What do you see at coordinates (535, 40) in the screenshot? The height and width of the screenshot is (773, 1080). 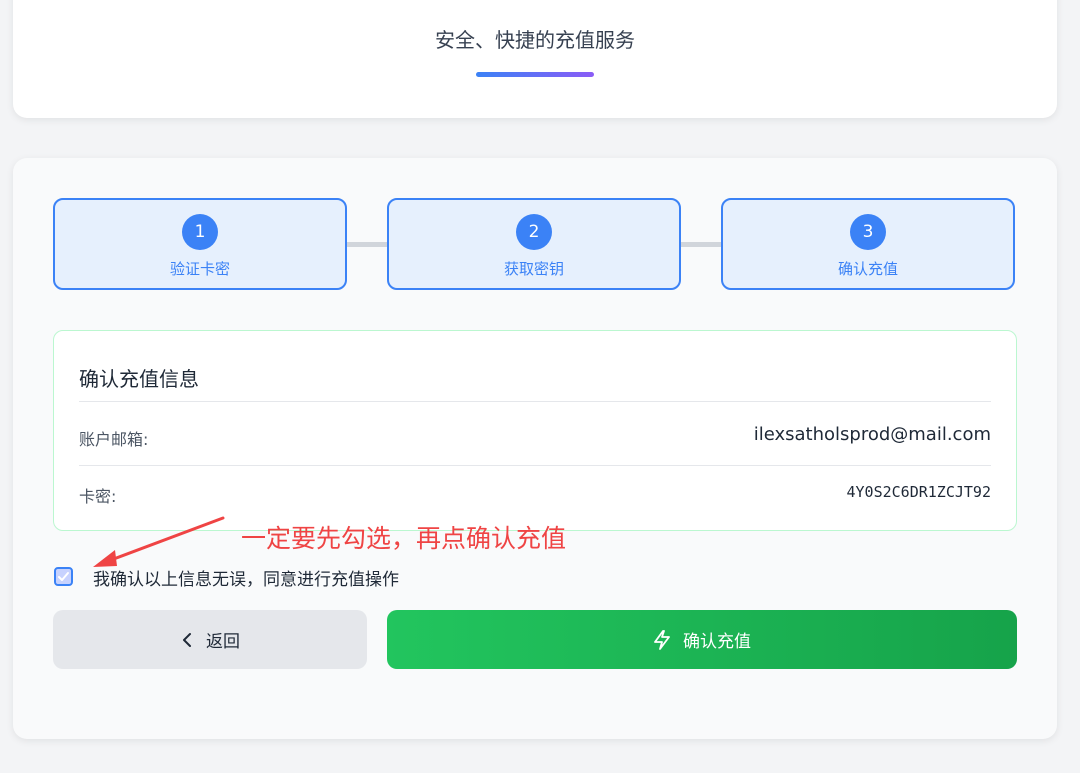 I see `page-subtitle: 安全、快捷的充值服务` at bounding box center [535, 40].